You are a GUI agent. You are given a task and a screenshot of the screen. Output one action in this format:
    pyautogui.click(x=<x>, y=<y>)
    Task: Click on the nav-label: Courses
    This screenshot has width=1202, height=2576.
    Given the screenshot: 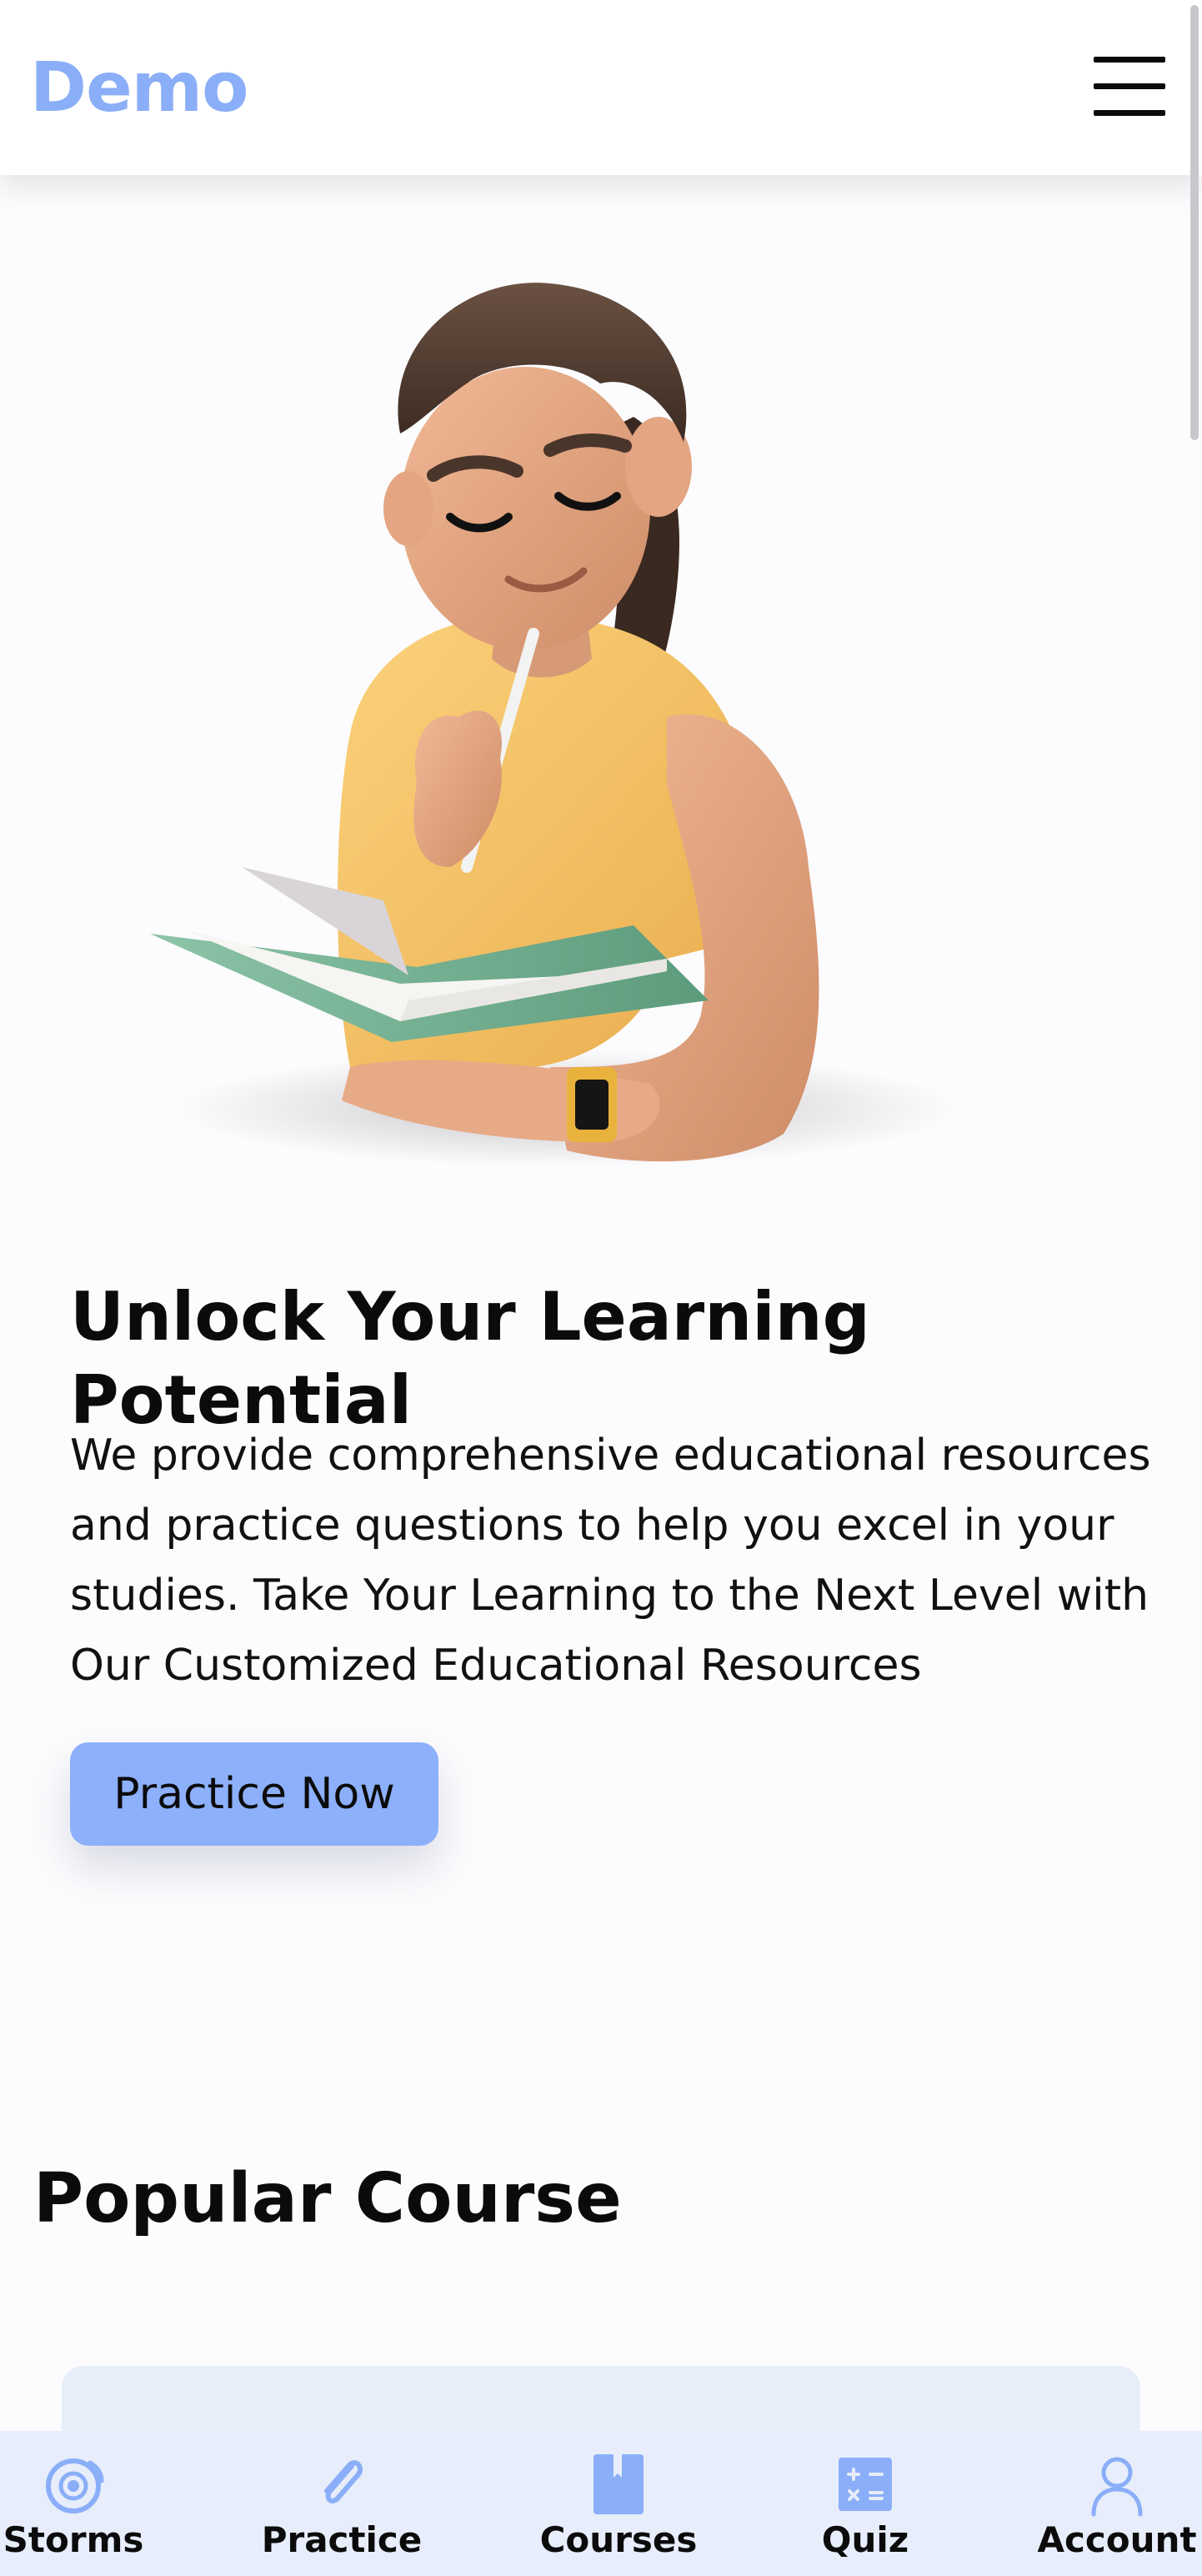 What is the action you would take?
    pyautogui.click(x=618, y=2539)
    